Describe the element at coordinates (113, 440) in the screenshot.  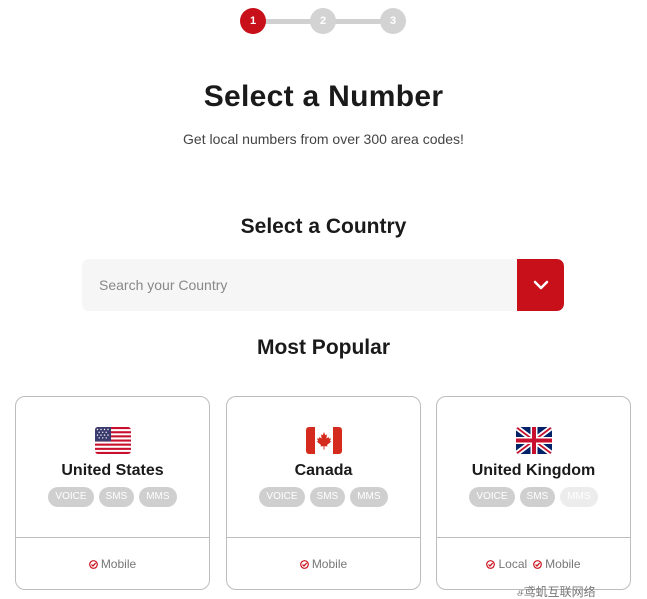
I see `us-flag-icon` at that location.